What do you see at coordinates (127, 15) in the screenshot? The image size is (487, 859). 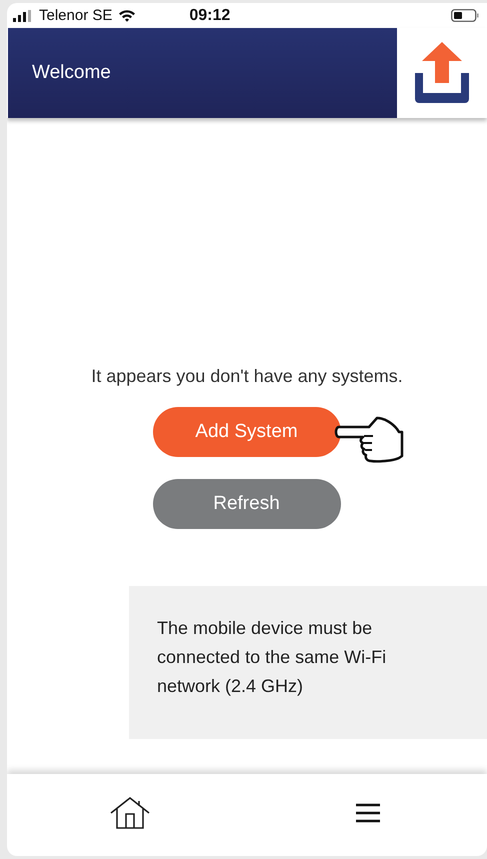 I see `wifi-icon` at bounding box center [127, 15].